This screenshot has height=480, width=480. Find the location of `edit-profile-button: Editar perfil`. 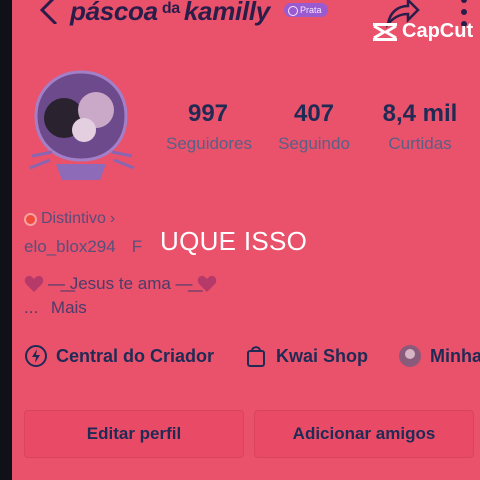

edit-profile-button: Editar perfil is located at coordinates (134, 434).